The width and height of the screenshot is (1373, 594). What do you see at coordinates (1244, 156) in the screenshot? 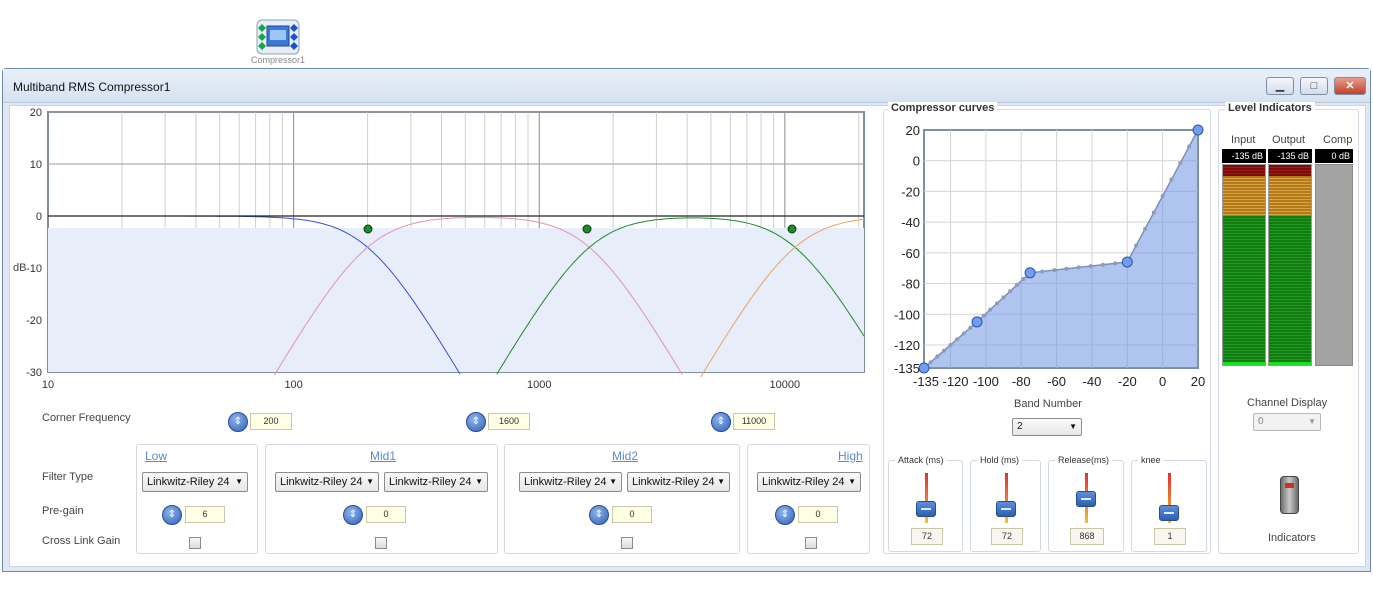
I see `input-readout: -135 dB` at bounding box center [1244, 156].